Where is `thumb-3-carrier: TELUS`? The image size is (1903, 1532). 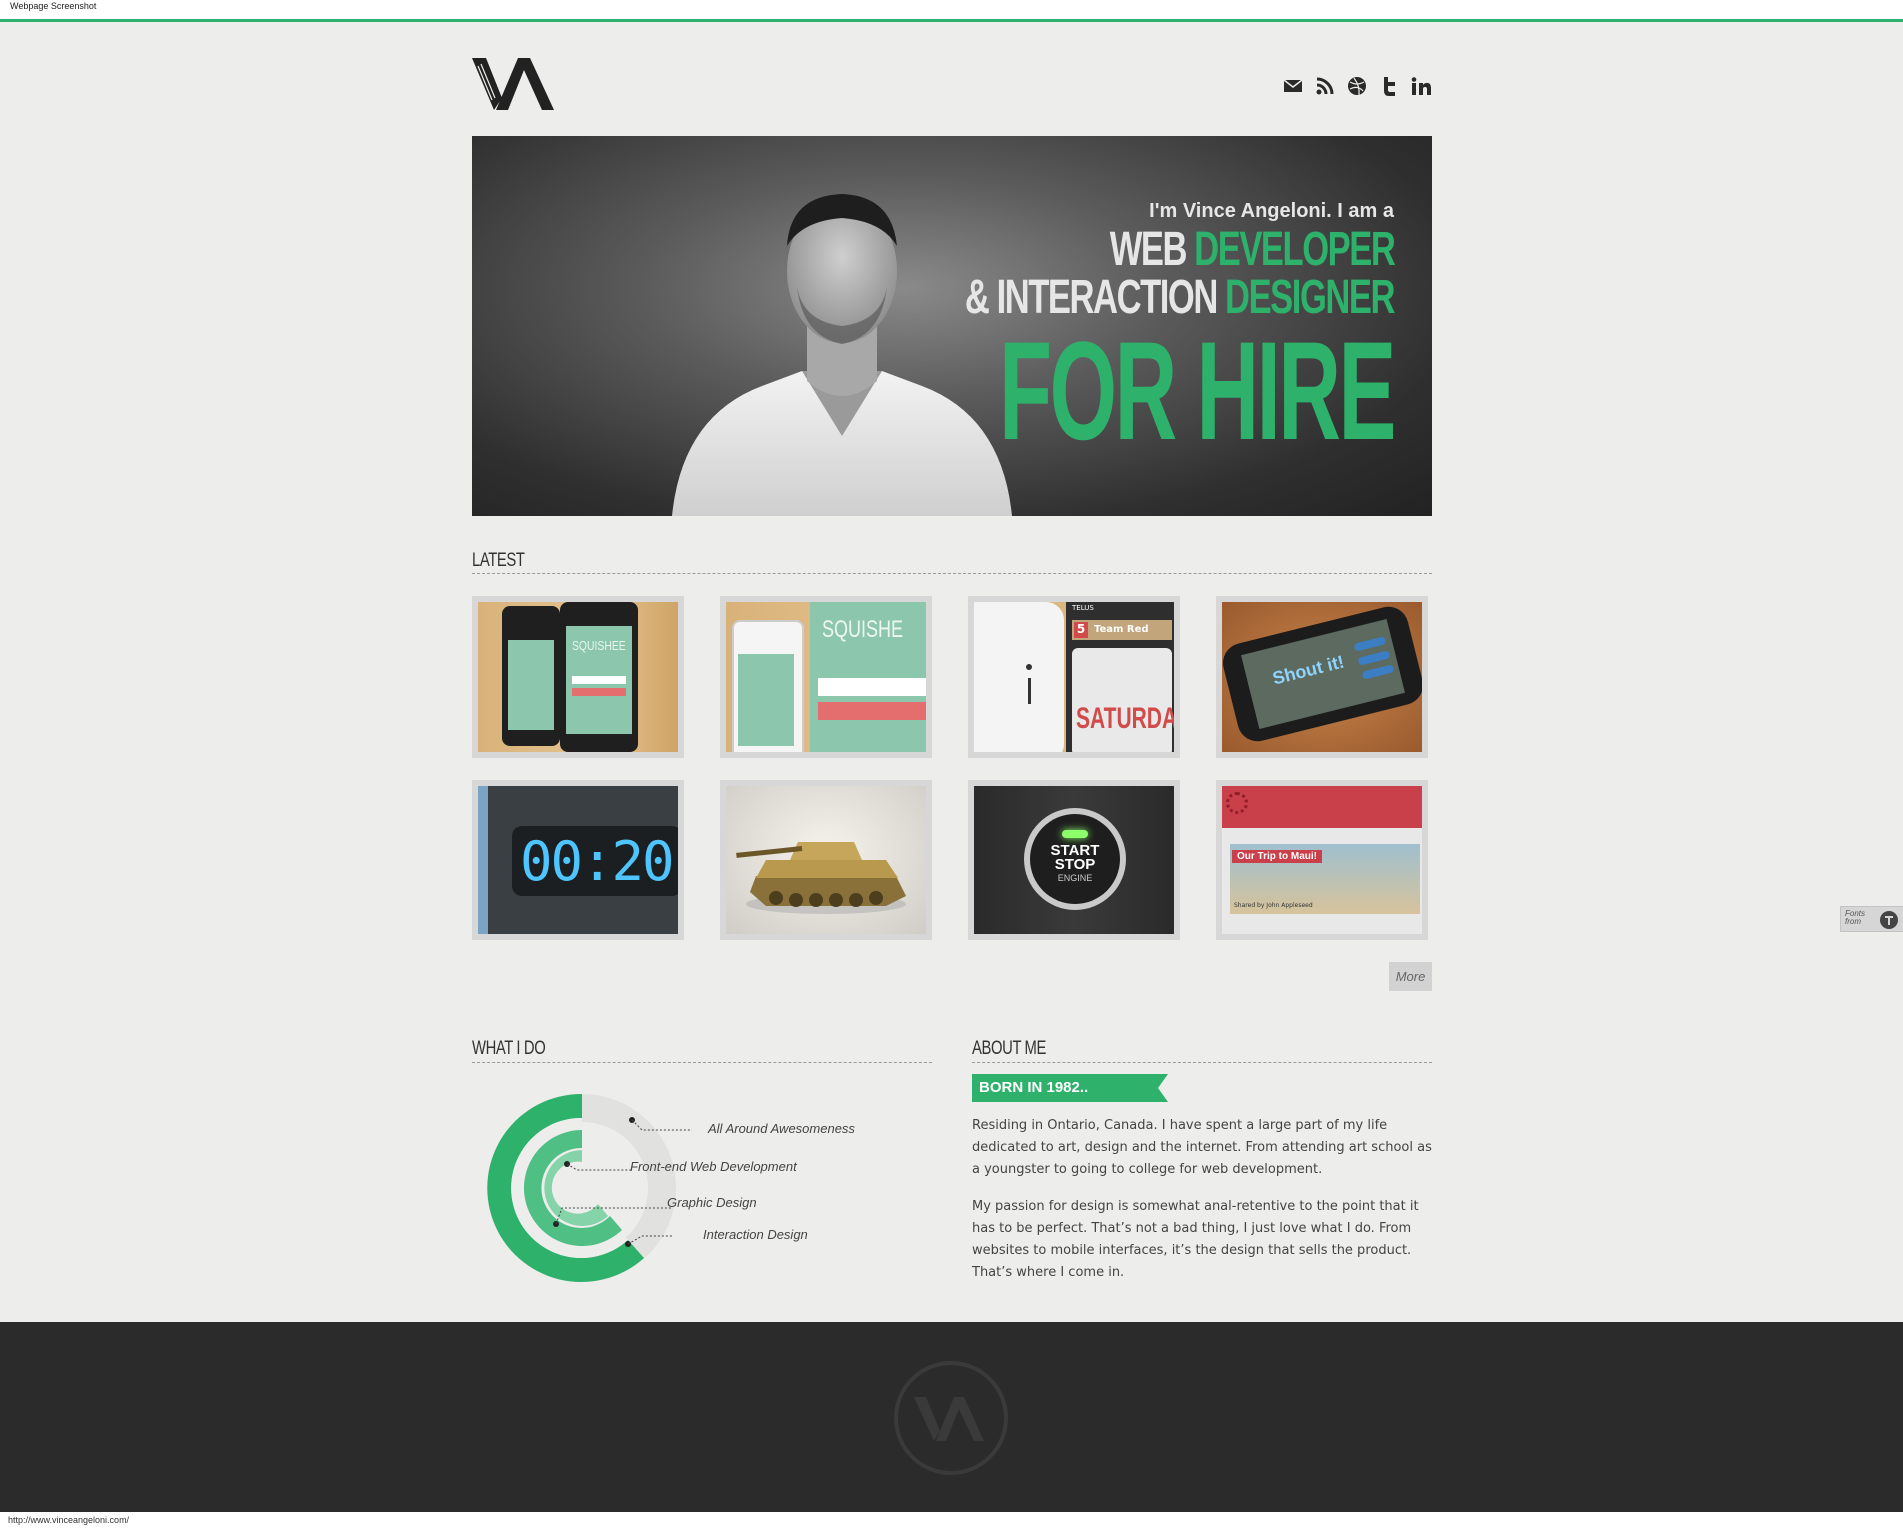
thumb-3-carrier: TELUS is located at coordinates (1083, 608).